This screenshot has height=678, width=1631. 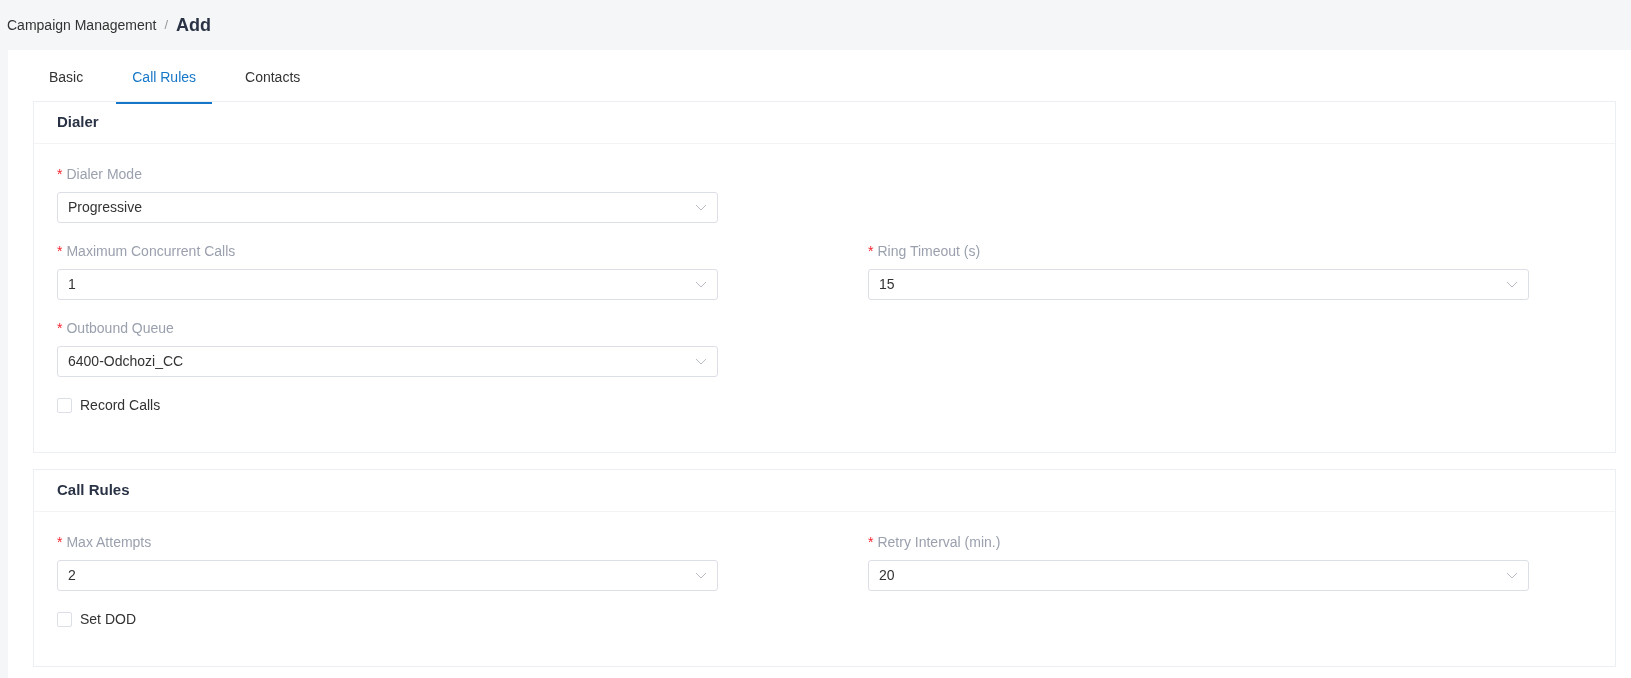 What do you see at coordinates (935, 542) in the screenshot?
I see `field-label: * Retry Interval (min.)` at bounding box center [935, 542].